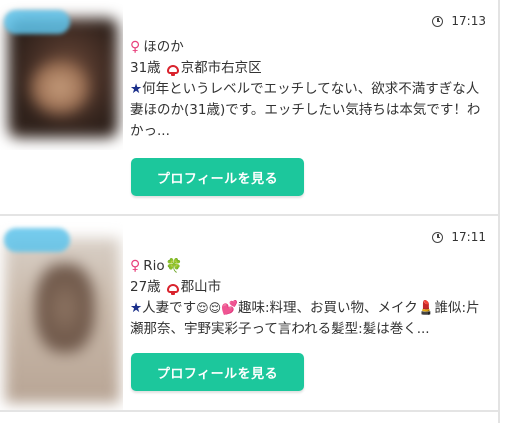 The image size is (508, 423). I want to click on user-name: Rio, so click(154, 266).